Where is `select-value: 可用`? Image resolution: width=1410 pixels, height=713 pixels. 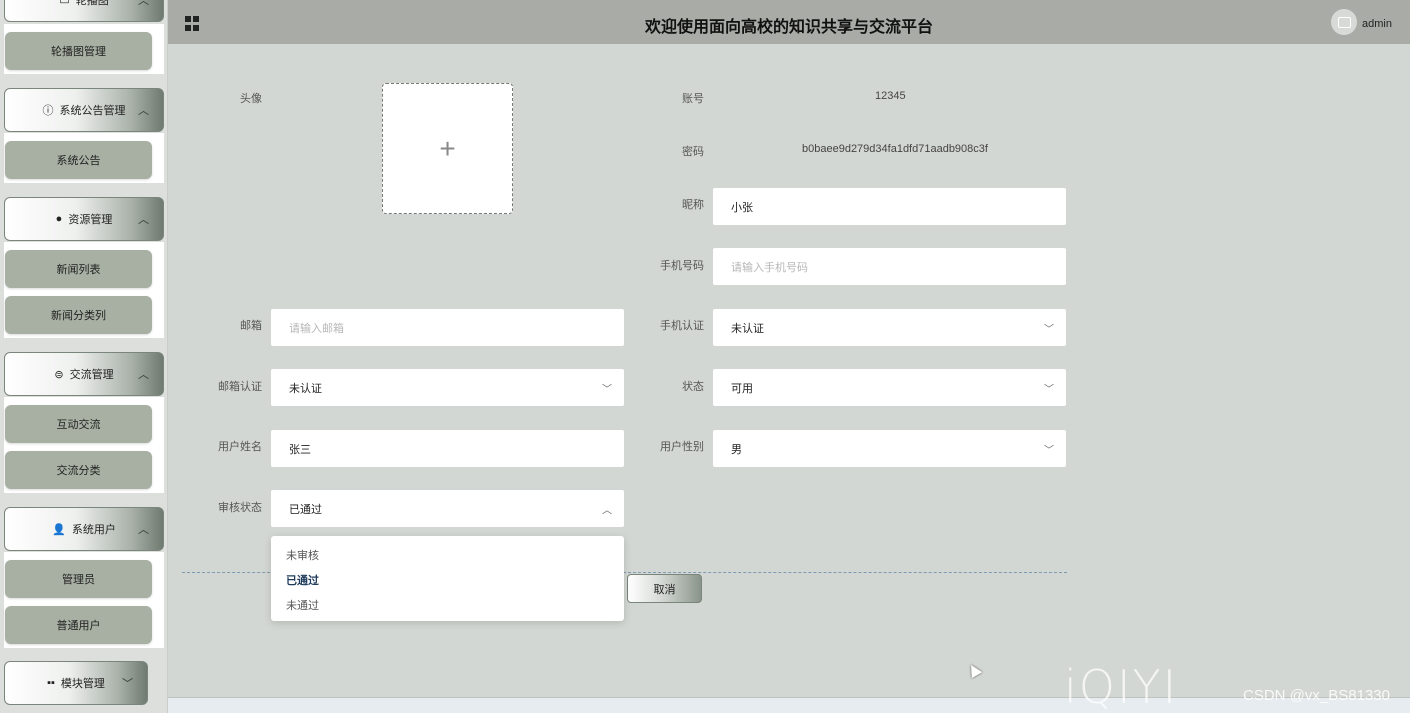
select-value: 可用 is located at coordinates (742, 388).